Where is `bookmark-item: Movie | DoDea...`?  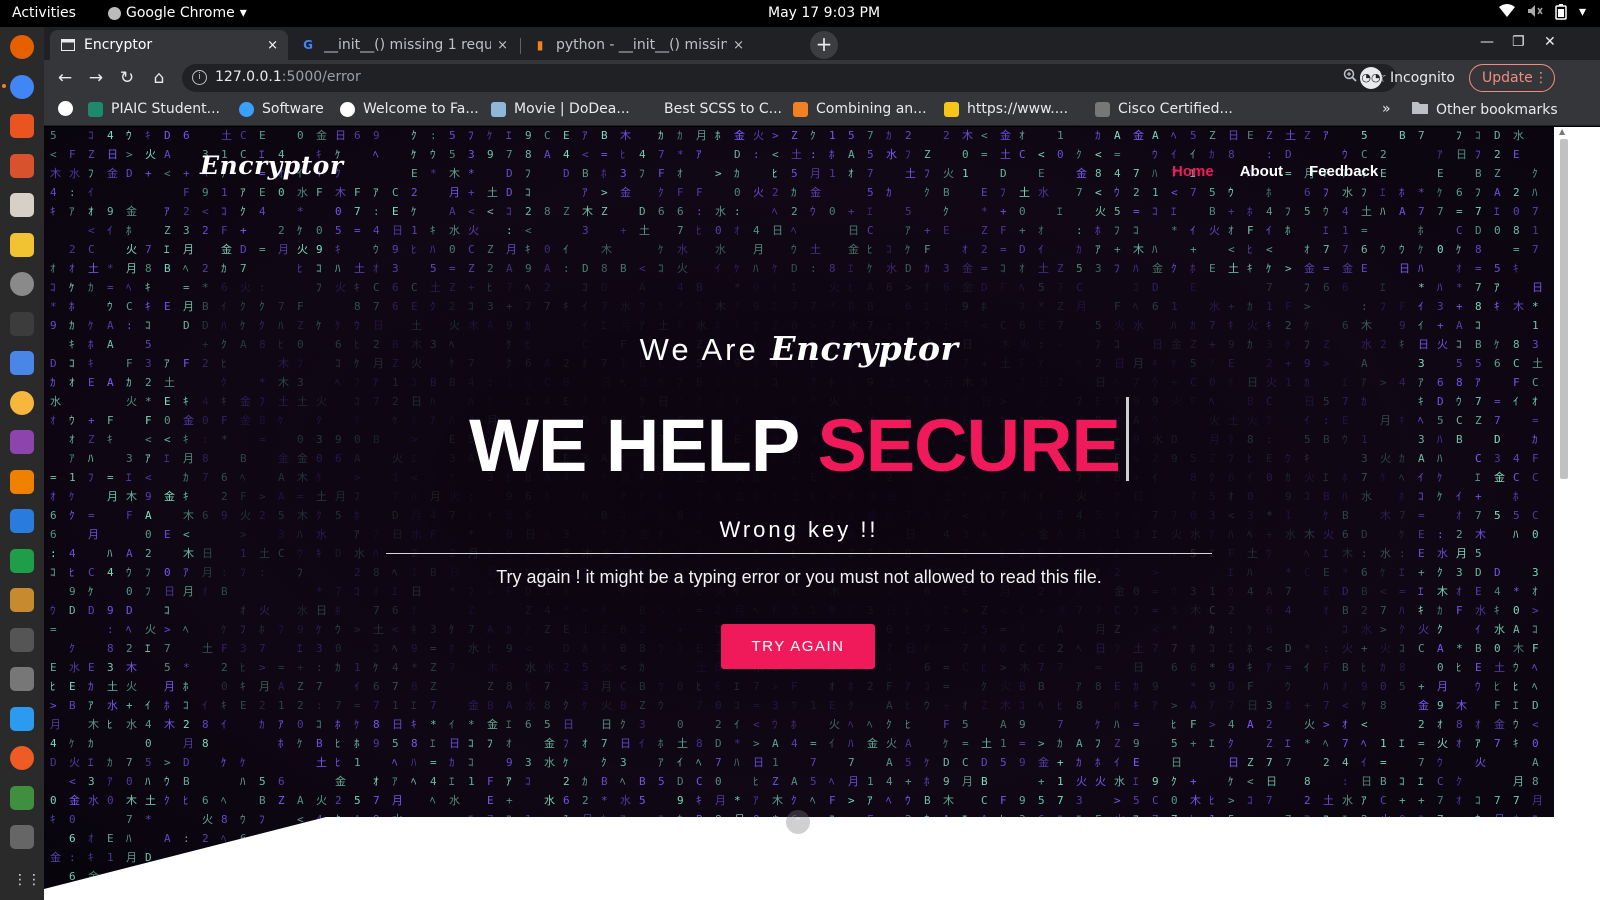 bookmark-item: Movie | DoDea... is located at coordinates (560, 109).